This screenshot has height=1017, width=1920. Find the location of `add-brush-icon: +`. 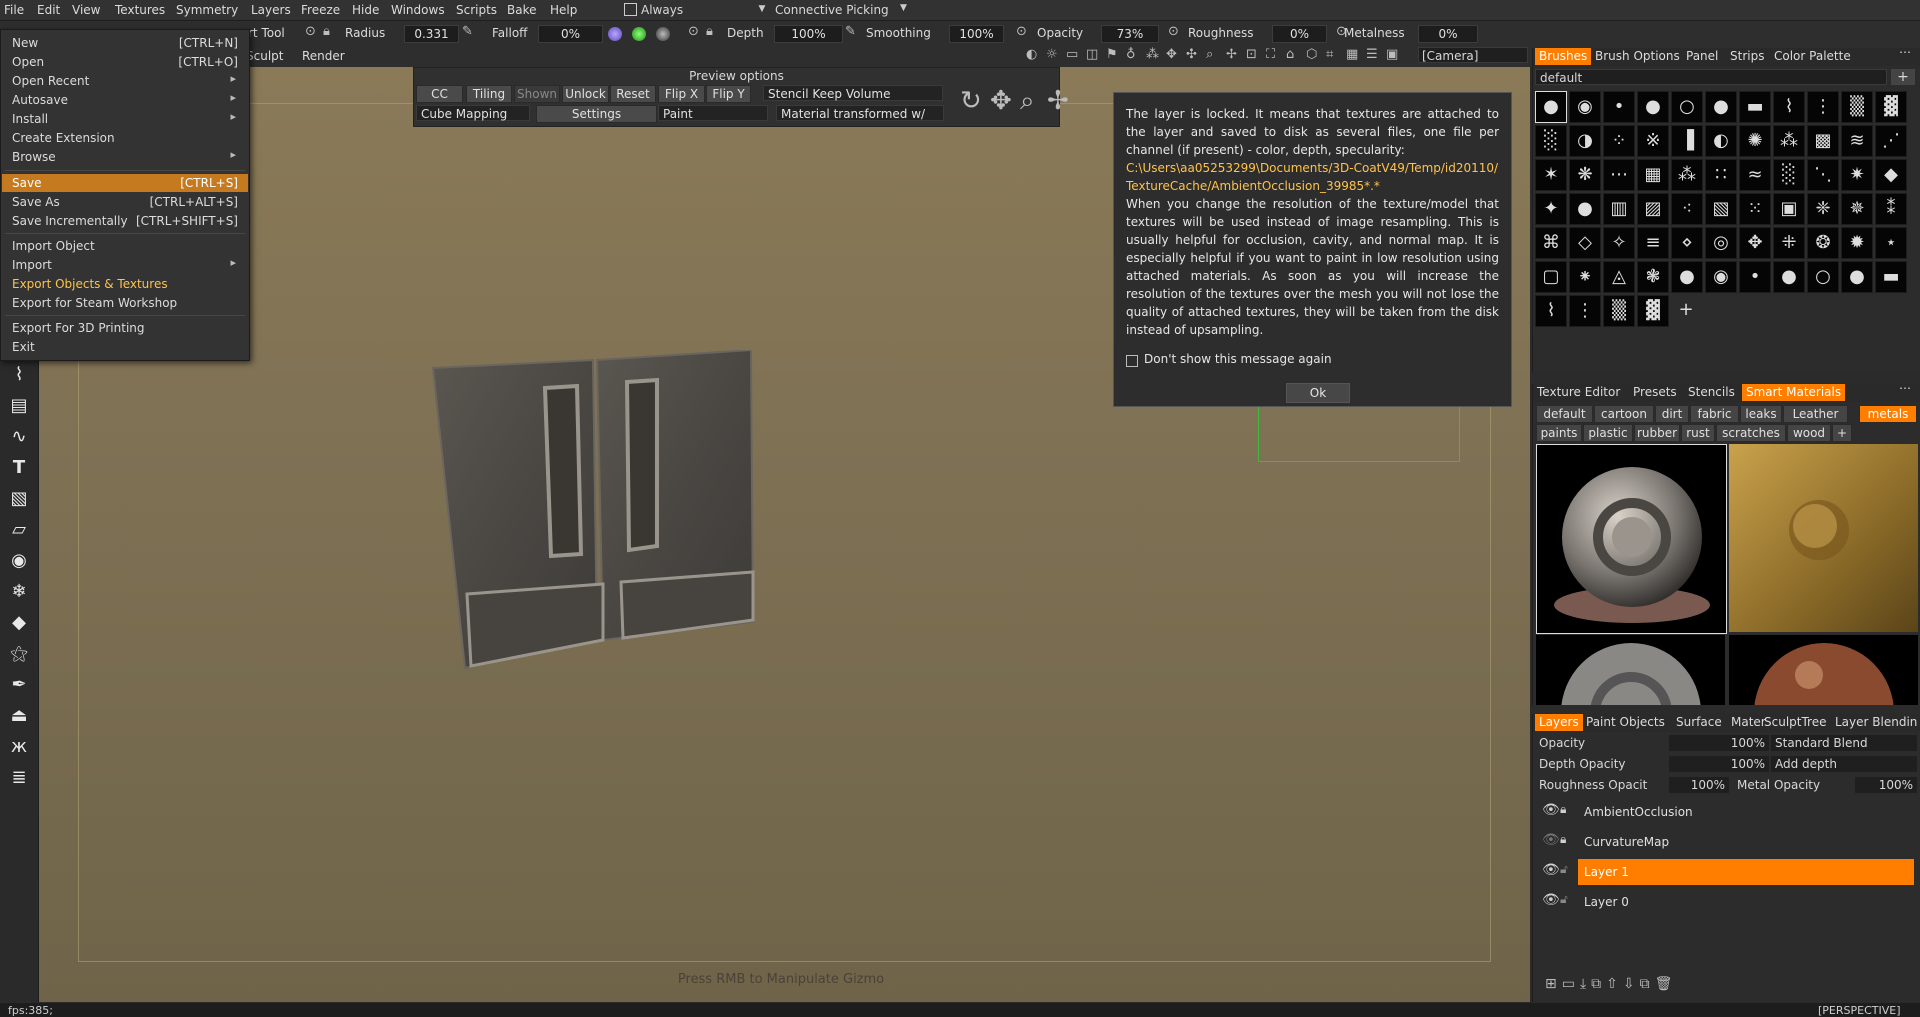

add-brush-icon: + is located at coordinates (1686, 310).